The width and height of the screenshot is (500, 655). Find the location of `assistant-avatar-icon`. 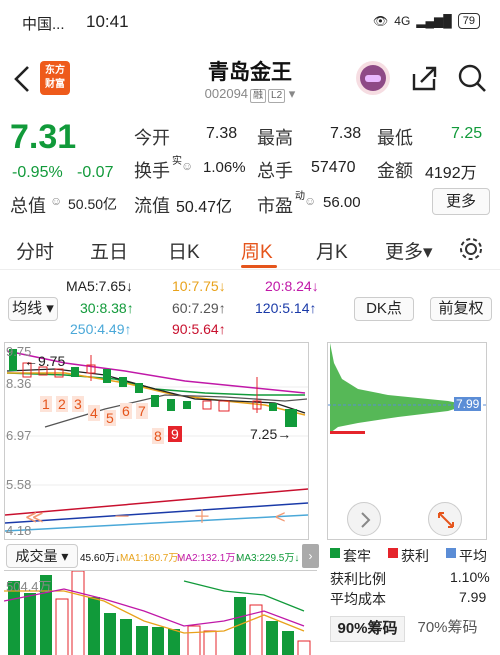

assistant-avatar-icon is located at coordinates (373, 78).